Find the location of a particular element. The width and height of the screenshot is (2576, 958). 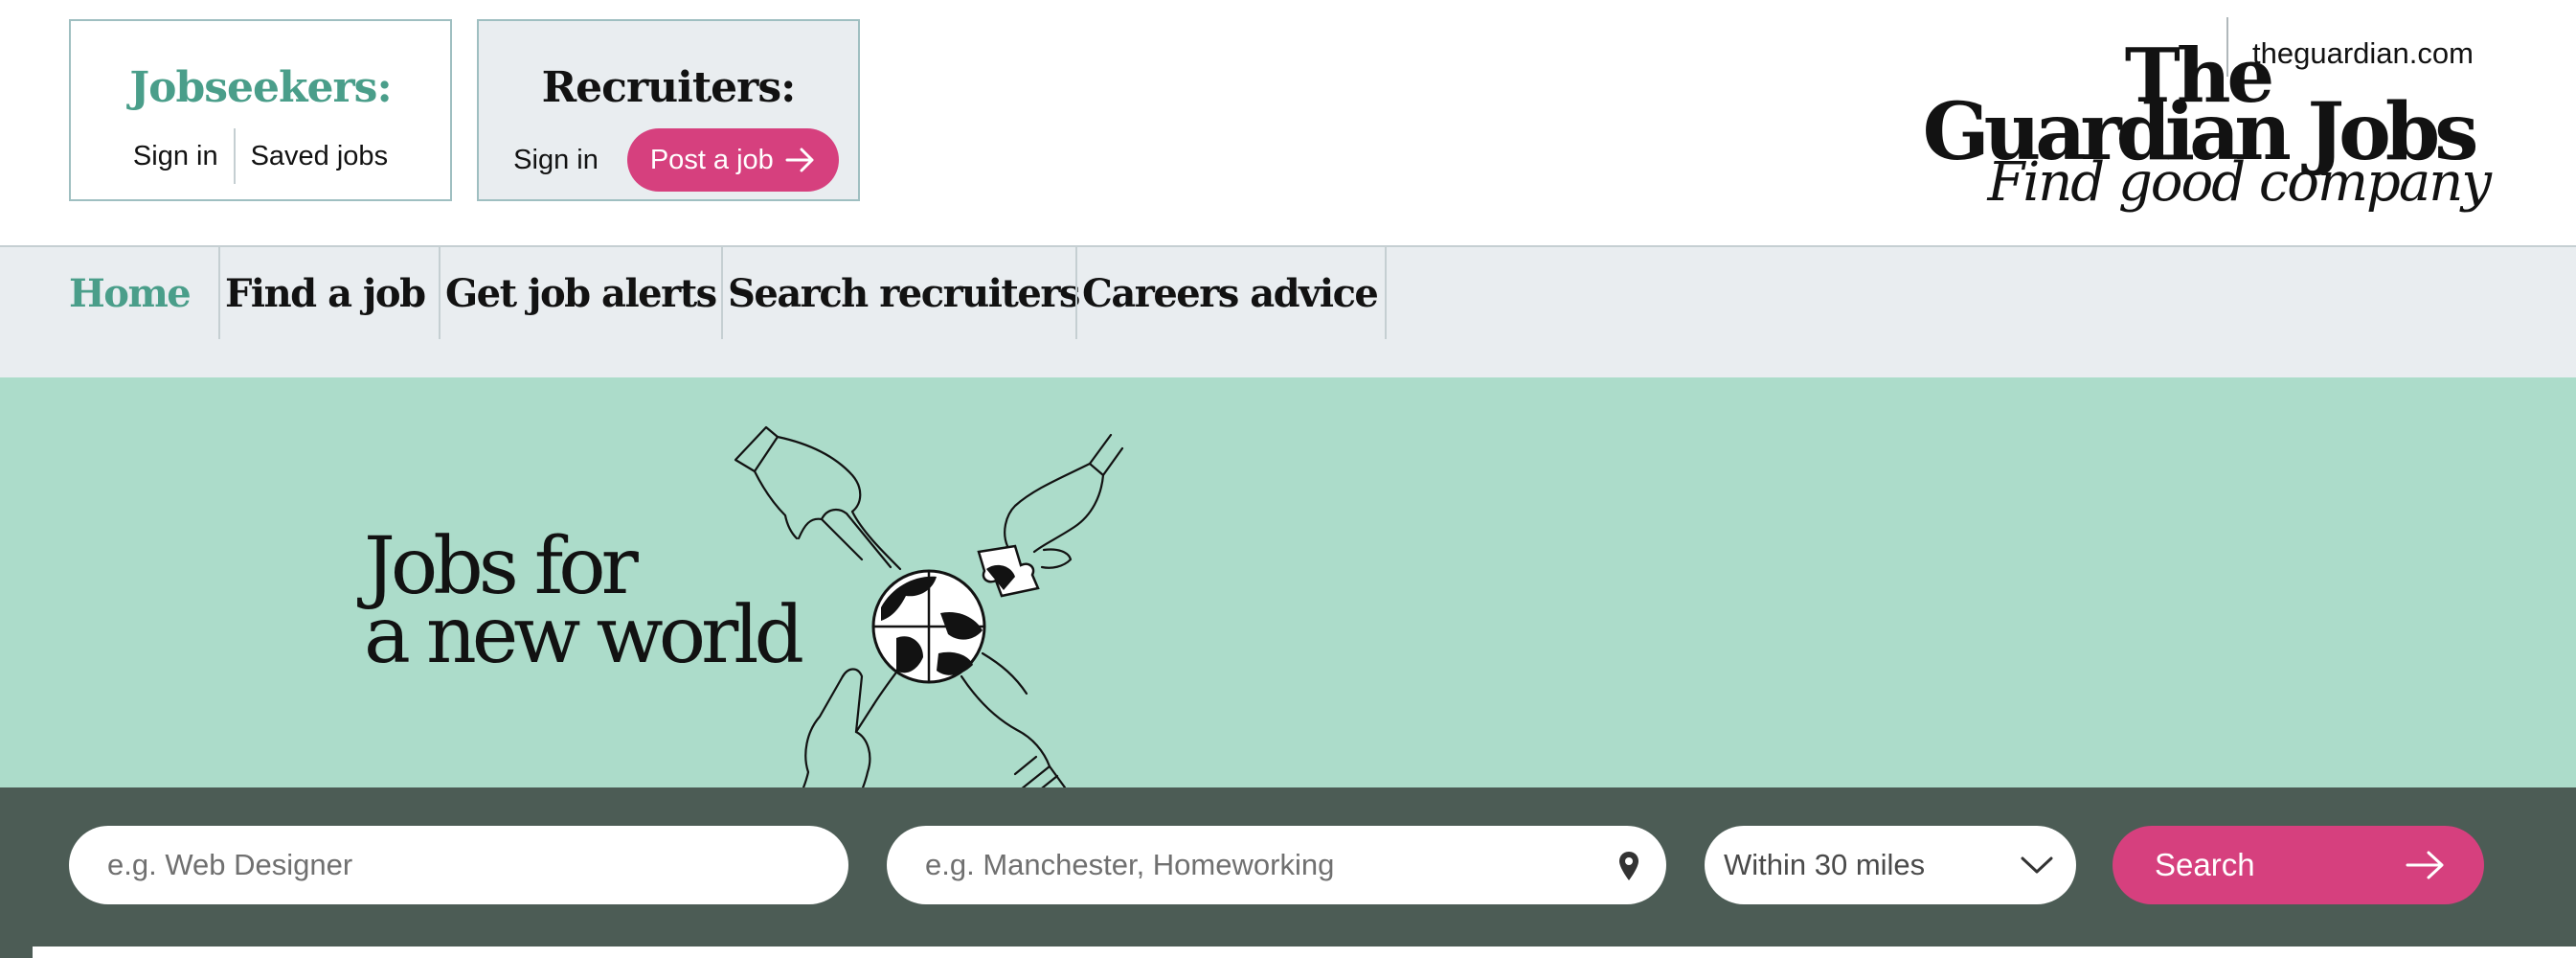

nav-careers-advice: Careers advice is located at coordinates (1230, 293).